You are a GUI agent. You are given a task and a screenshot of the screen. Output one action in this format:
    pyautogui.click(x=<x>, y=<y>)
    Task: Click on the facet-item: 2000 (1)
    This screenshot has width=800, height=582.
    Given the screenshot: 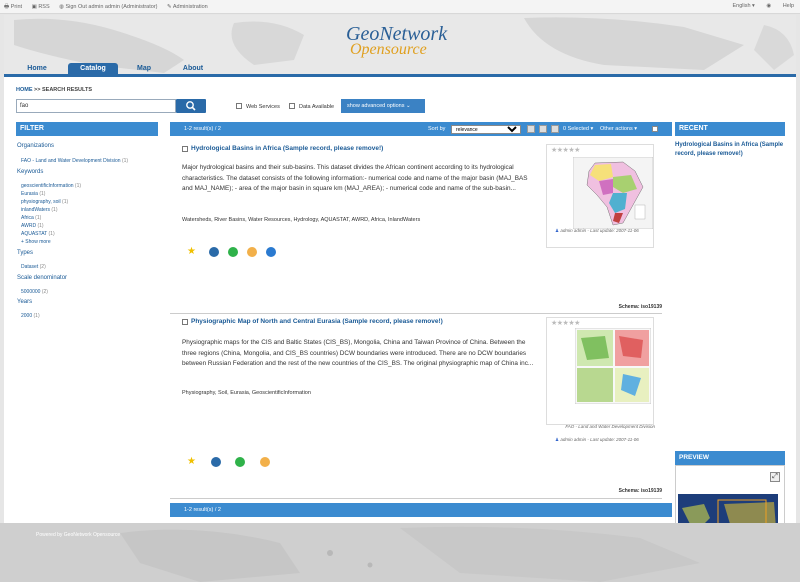 What is the action you would take?
    pyautogui.click(x=30, y=316)
    